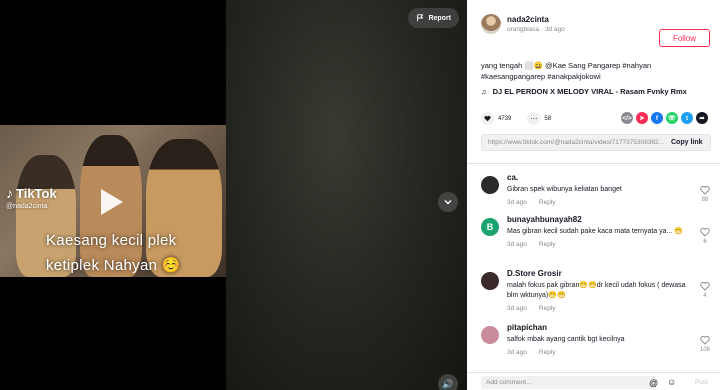 The height and width of the screenshot is (390, 720). Describe the element at coordinates (541, 76) in the screenshot. I see `description-line: #kaesangpangarep #anakpakjokowi` at that location.